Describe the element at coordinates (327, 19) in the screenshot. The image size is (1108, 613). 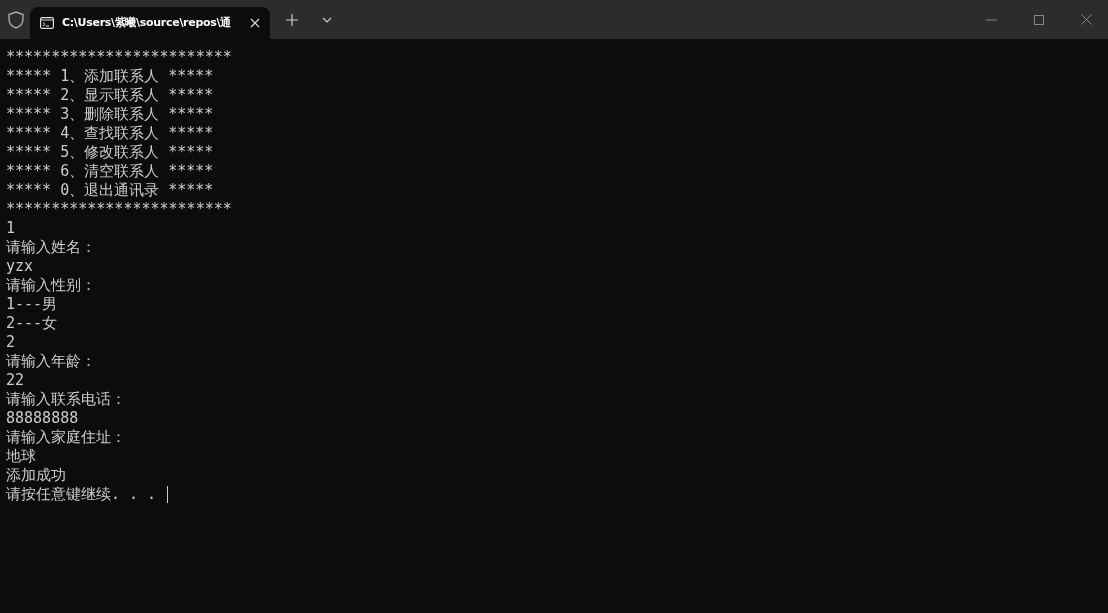
I see `dropdown-icon` at that location.